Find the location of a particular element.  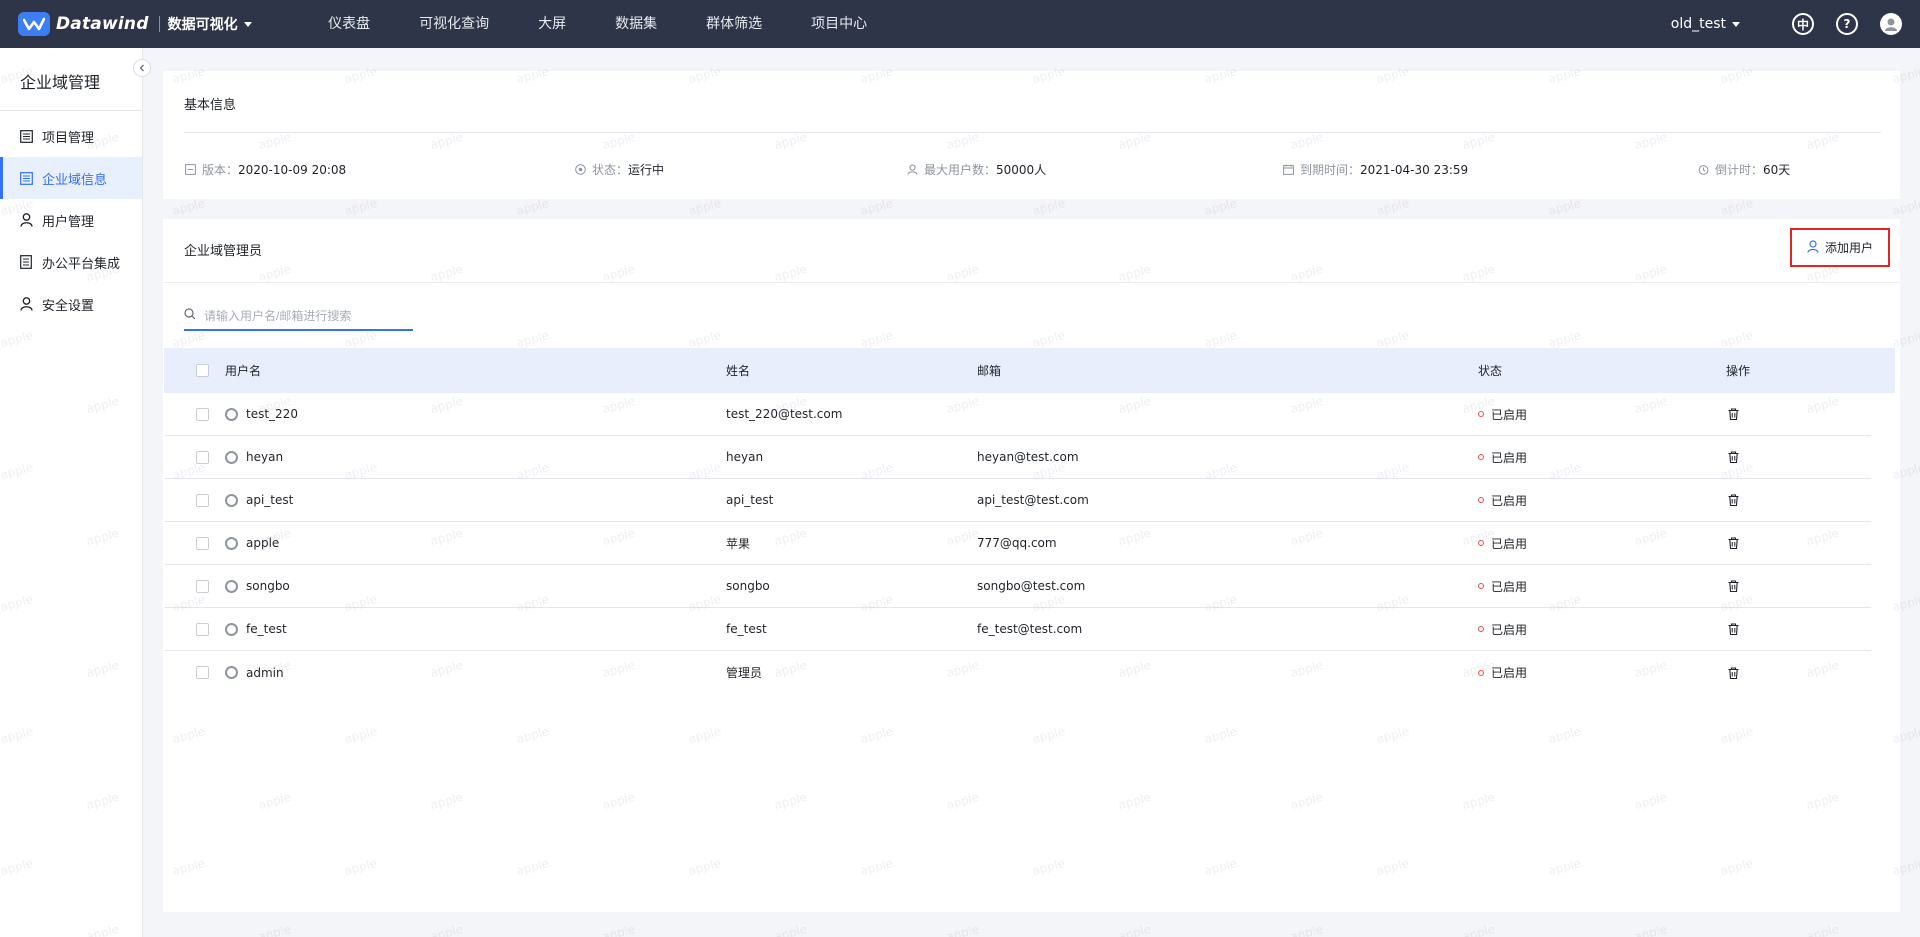

sidebar-item-projects: 项目管理 is located at coordinates (71, 136).